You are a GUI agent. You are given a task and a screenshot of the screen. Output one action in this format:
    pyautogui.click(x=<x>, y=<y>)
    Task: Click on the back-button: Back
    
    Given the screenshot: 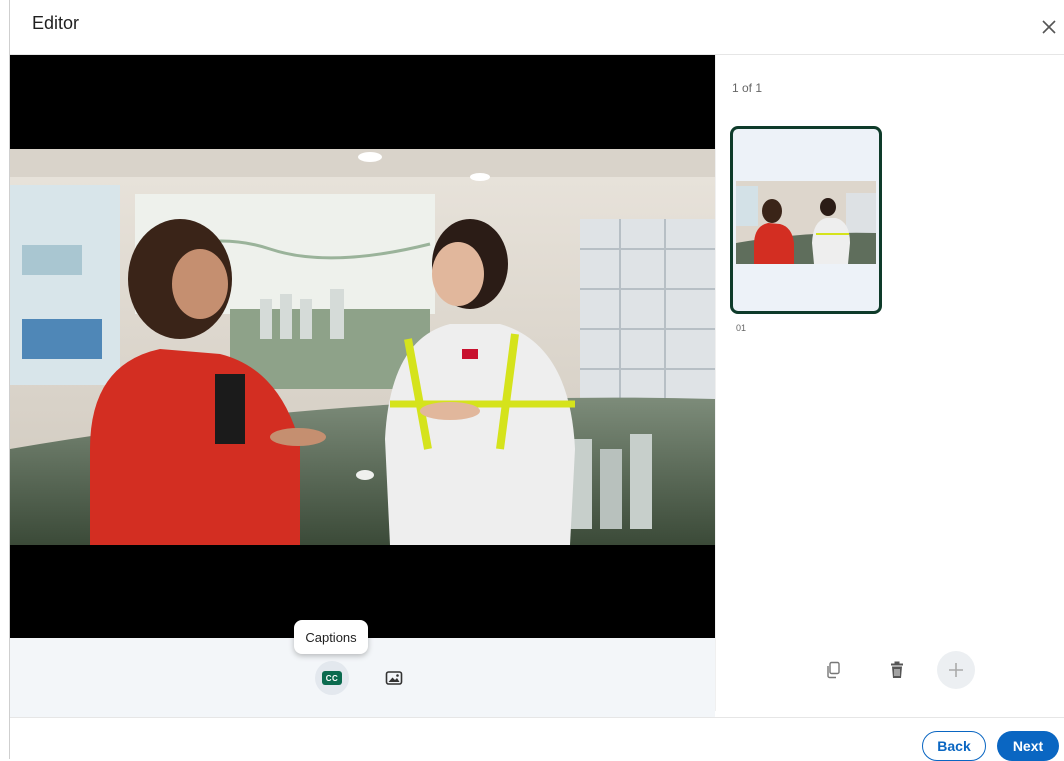 What is the action you would take?
    pyautogui.click(x=954, y=746)
    